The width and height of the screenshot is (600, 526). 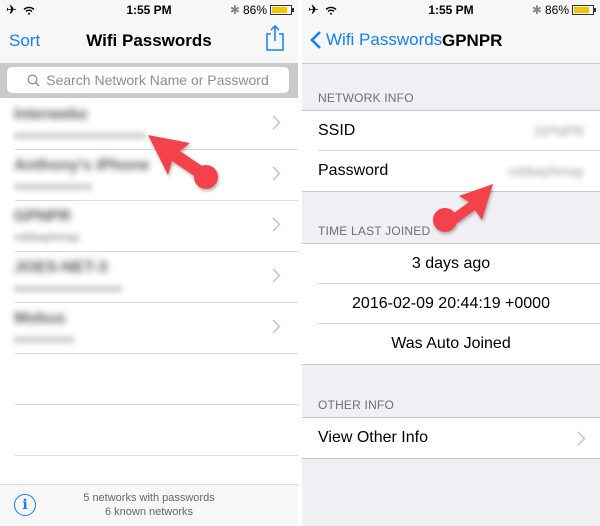 What do you see at coordinates (25, 505) in the screenshot?
I see `info-icon: i` at bounding box center [25, 505].